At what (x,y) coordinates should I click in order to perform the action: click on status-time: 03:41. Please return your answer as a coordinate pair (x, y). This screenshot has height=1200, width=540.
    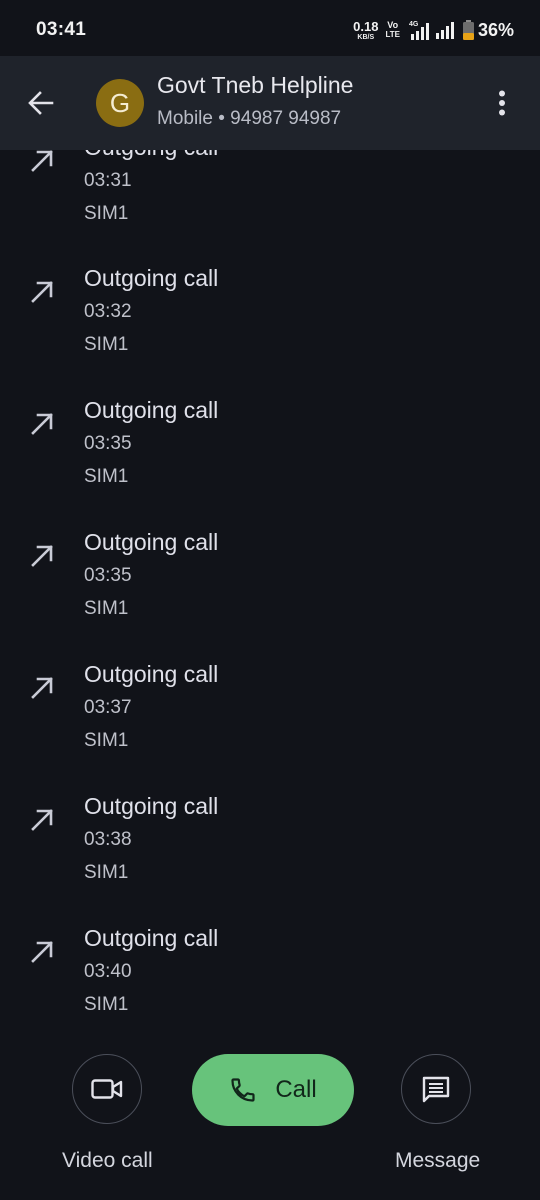
    Looking at the image, I should click on (61, 29).